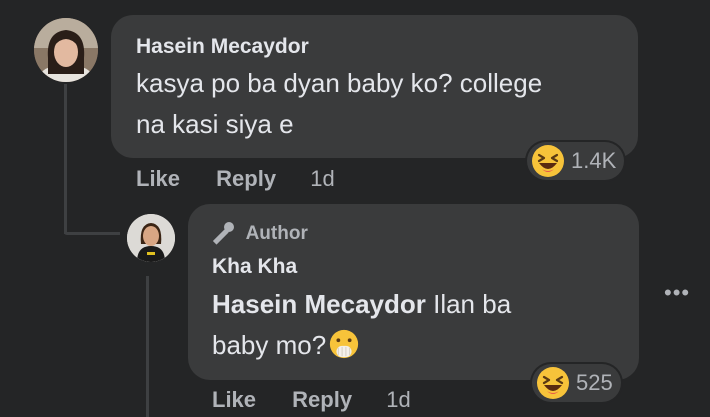 Image resolution: width=710 pixels, height=417 pixels. I want to click on more-options-icon: •••, so click(677, 293).